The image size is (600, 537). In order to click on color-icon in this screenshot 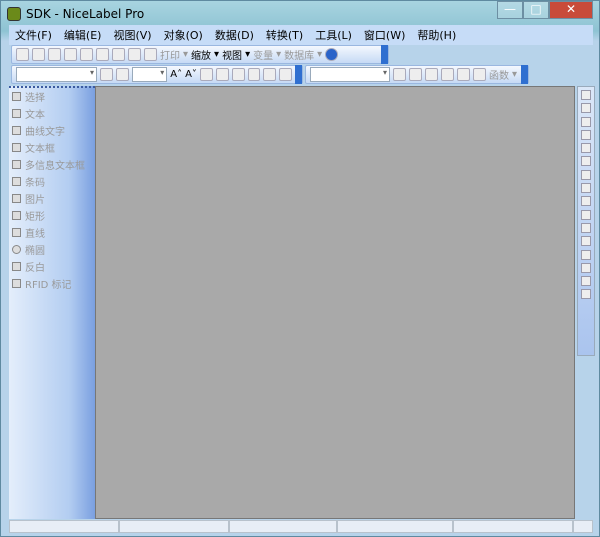, I will do `click(586, 95)`.